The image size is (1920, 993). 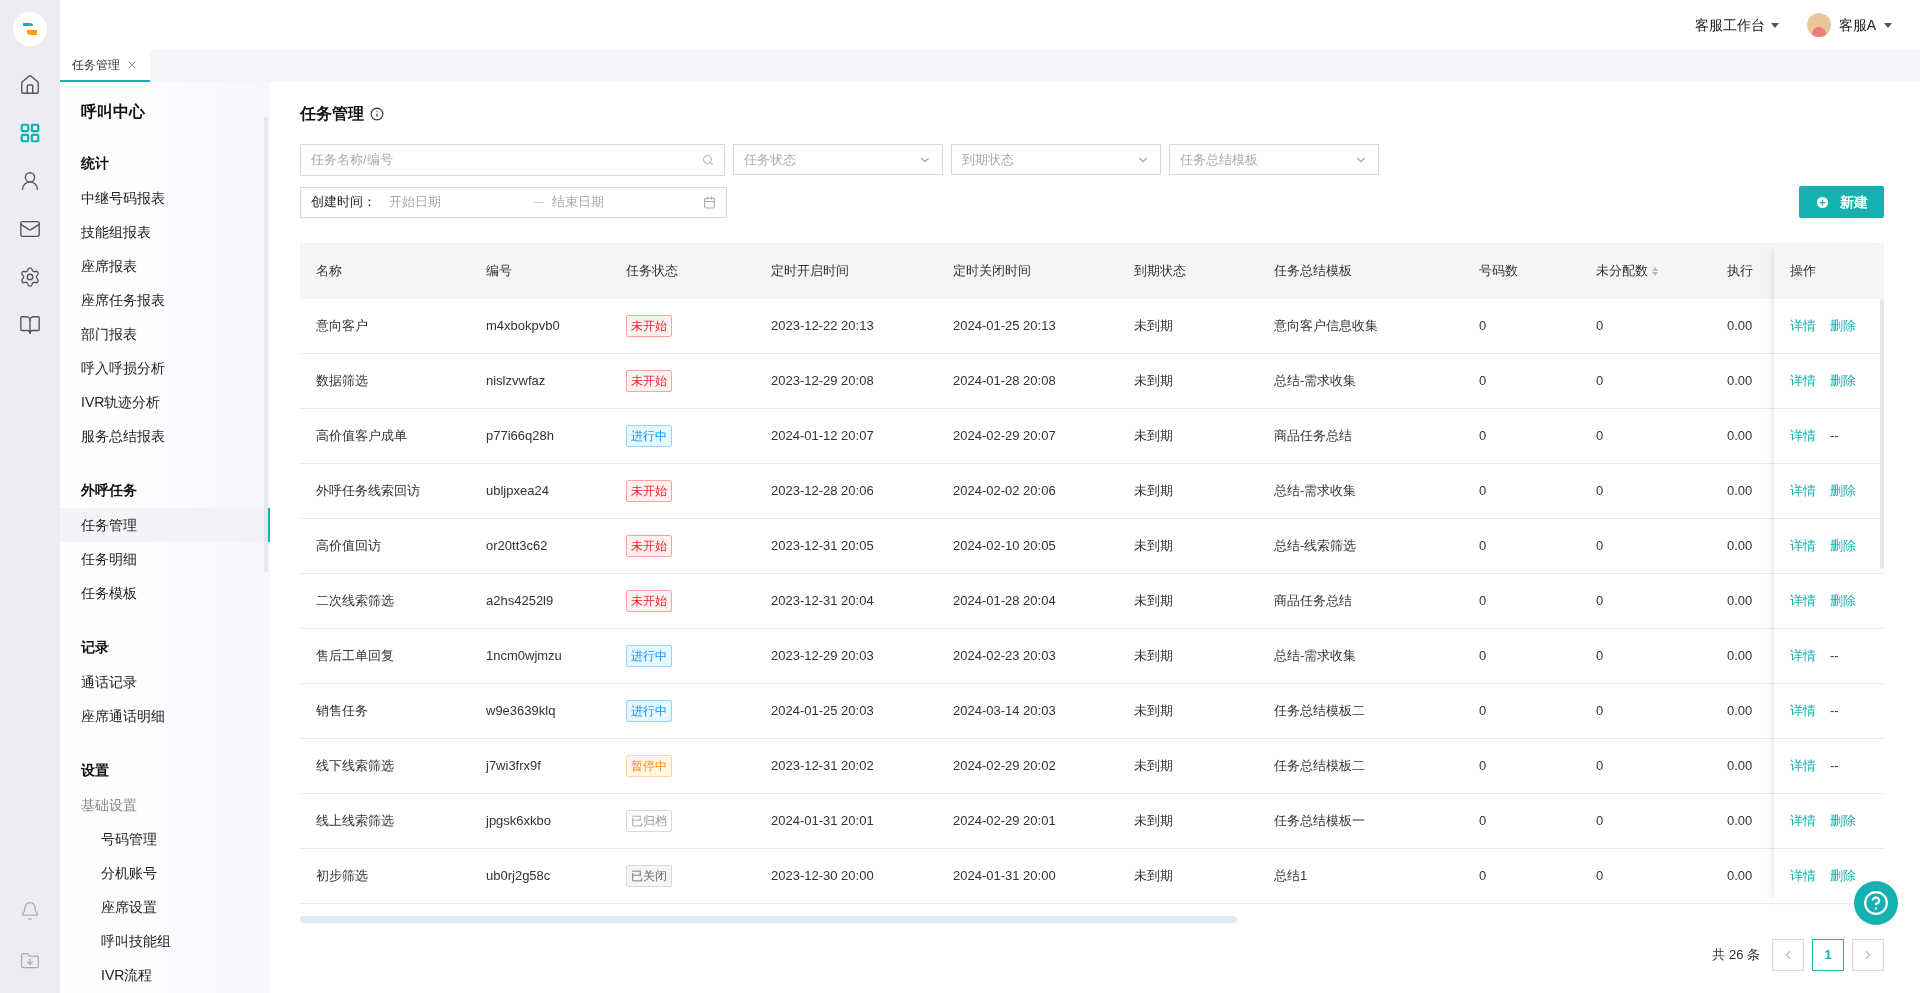 What do you see at coordinates (652, 271) in the screenshot?
I see `column-header: 任务状态` at bounding box center [652, 271].